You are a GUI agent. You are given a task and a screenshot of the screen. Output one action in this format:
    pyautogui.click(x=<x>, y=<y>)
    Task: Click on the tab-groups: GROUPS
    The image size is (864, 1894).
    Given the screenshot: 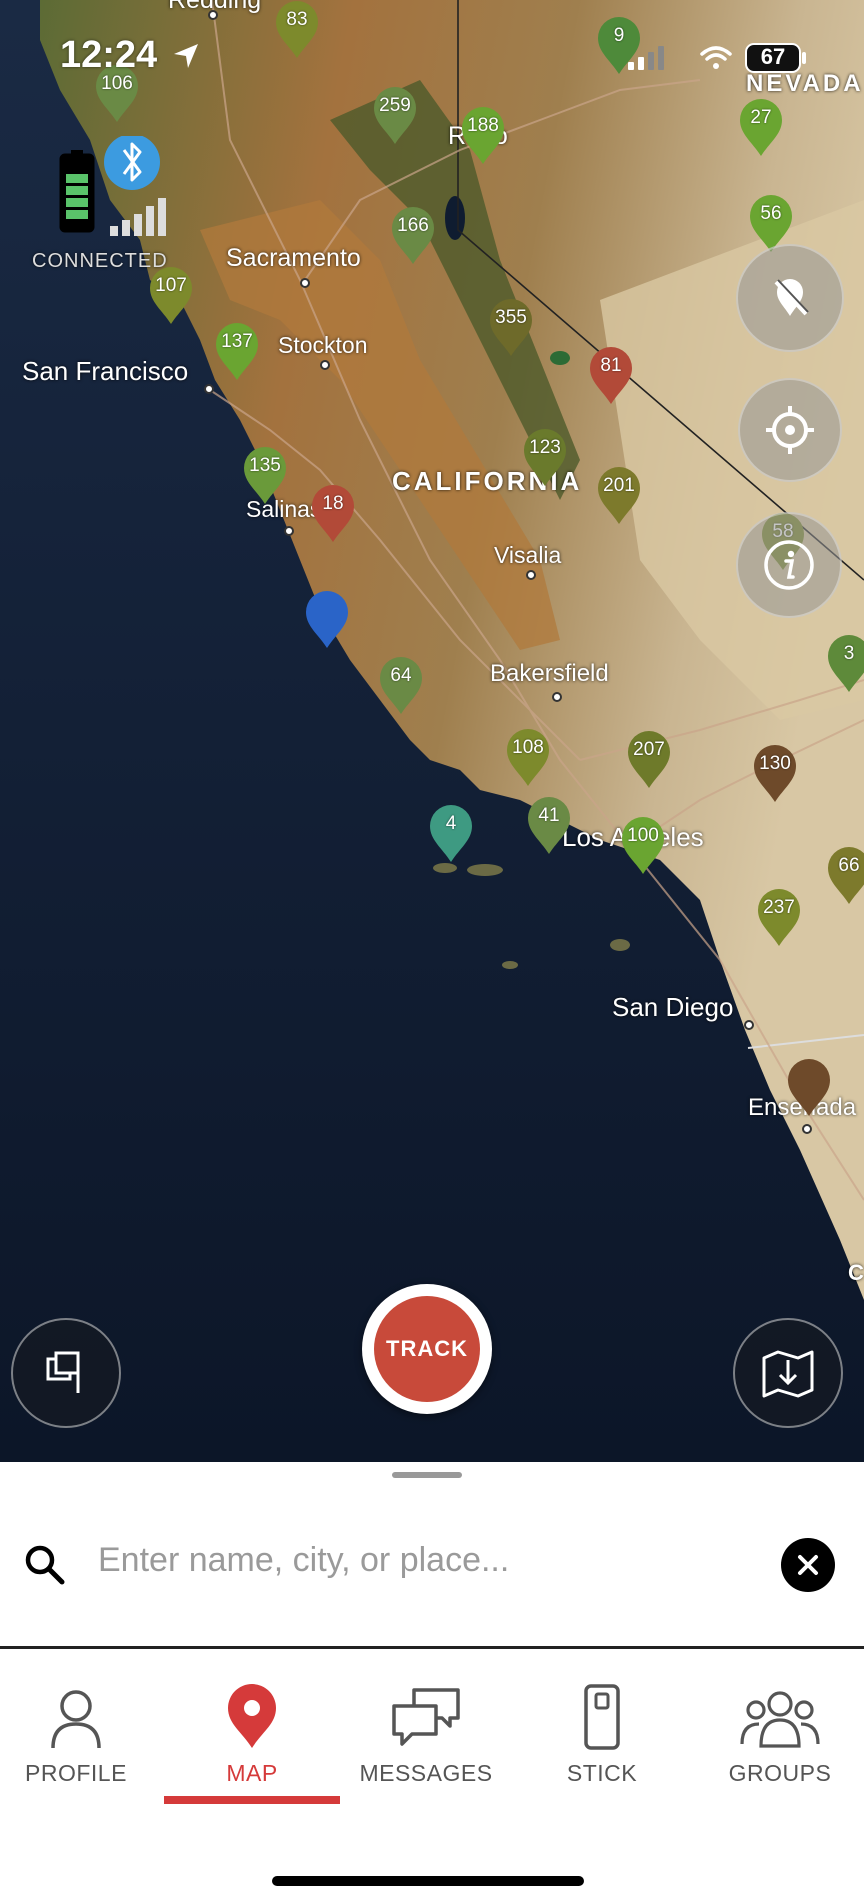 What is the action you would take?
    pyautogui.click(x=780, y=1740)
    